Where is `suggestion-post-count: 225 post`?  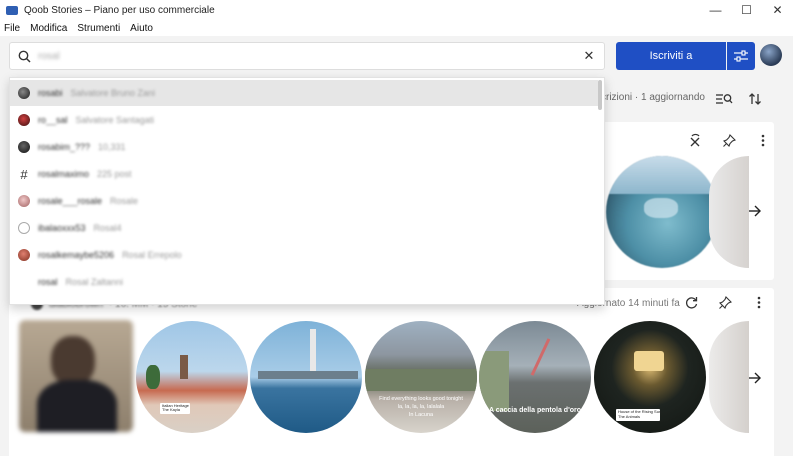
suggestion-post-count: 225 post is located at coordinates (114, 174).